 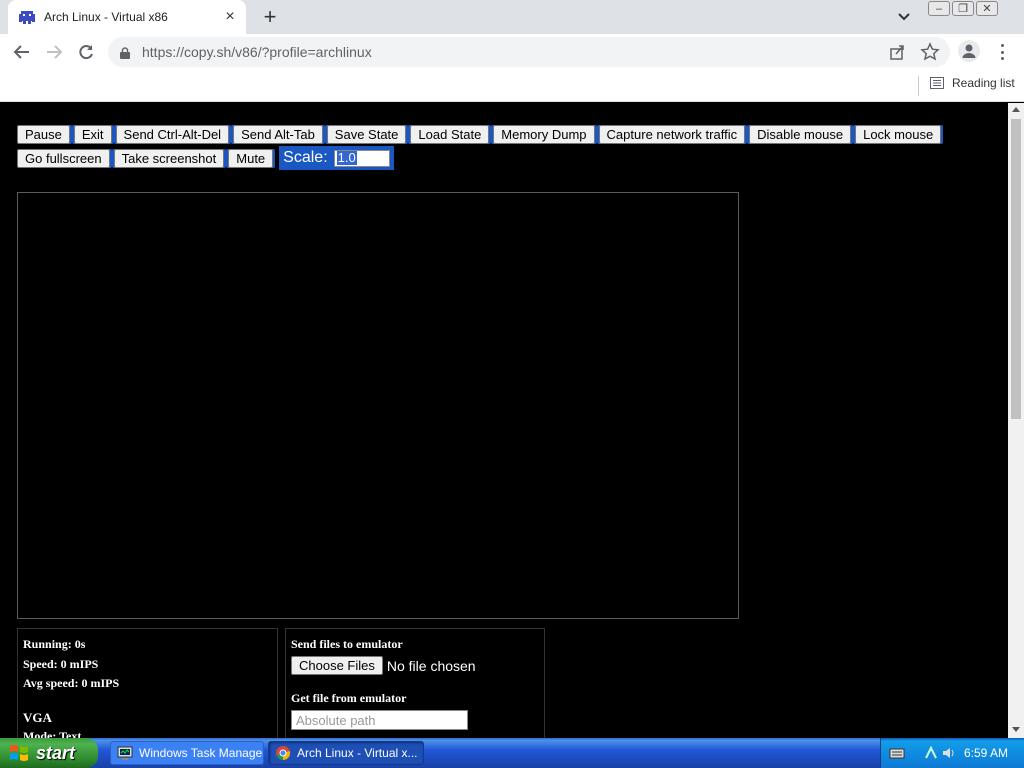 I want to click on choose-files-button: Choose Files, so click(x=337, y=665).